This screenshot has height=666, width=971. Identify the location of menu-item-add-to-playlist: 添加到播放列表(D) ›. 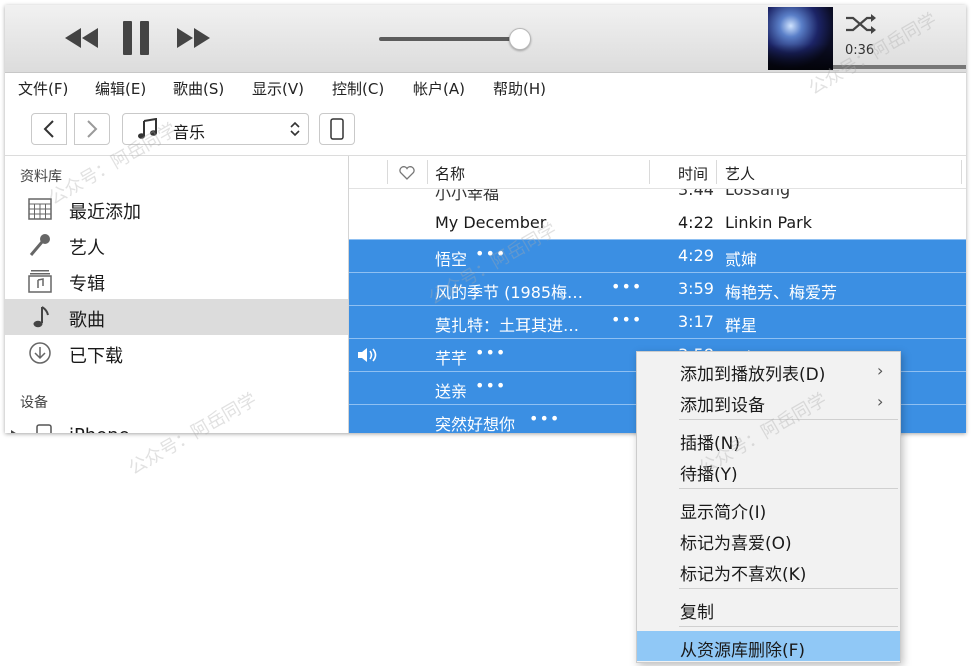
(768, 370).